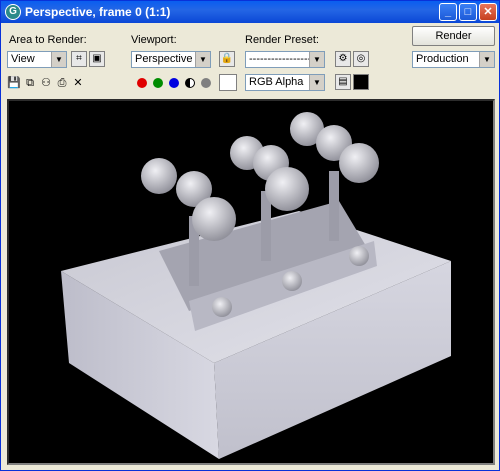 The image size is (500, 471). I want to click on monochrome-icon, so click(206, 83).